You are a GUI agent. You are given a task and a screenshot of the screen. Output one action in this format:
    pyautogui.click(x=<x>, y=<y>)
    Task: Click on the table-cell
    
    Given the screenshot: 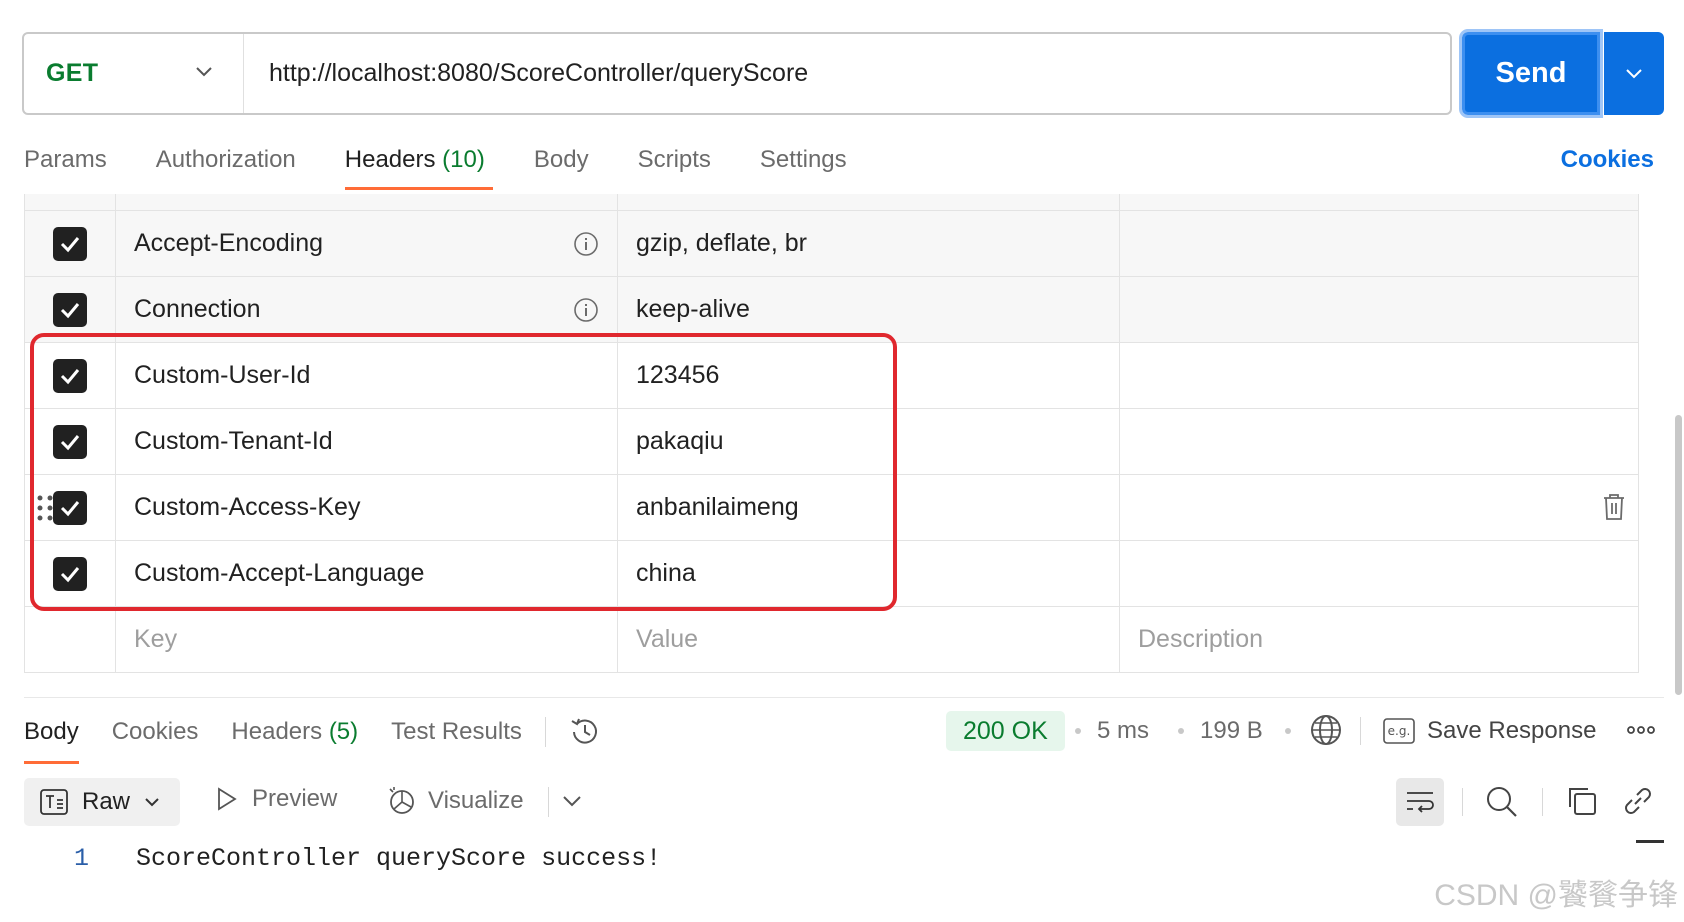 What is the action you would take?
    pyautogui.click(x=869, y=202)
    